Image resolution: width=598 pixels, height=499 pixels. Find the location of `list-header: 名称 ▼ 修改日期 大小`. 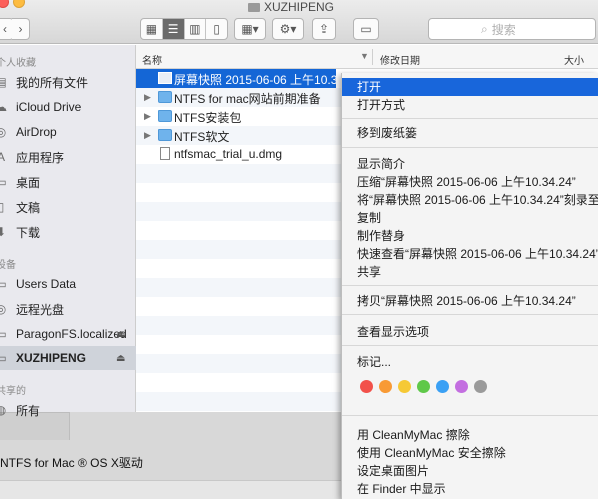

list-header: 名称 ▼ 修改日期 大小 is located at coordinates (367, 57).